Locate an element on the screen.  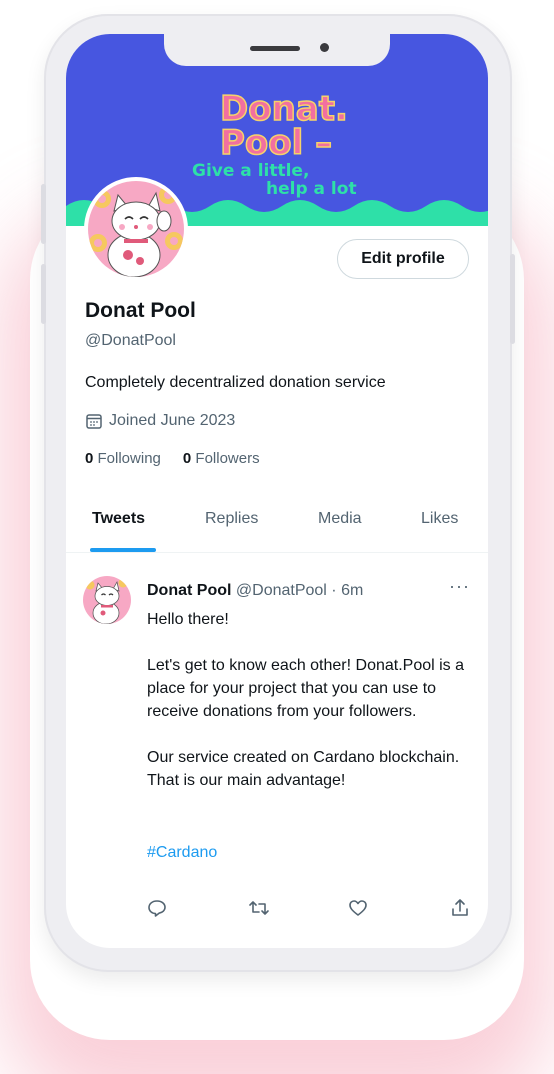
joined-text: Joined June 2023 is located at coordinates (172, 420).